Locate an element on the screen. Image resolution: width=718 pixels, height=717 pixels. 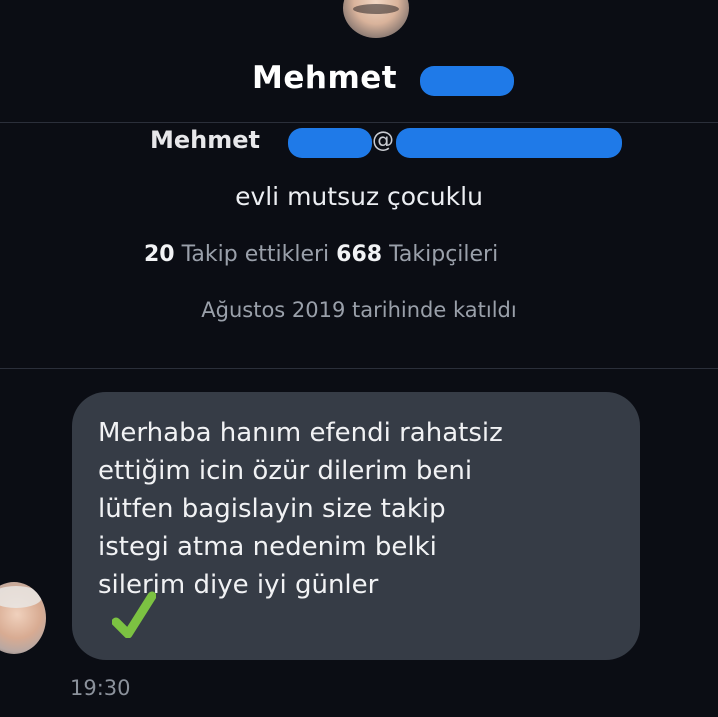
followers-label: Takipçileri is located at coordinates (443, 254).